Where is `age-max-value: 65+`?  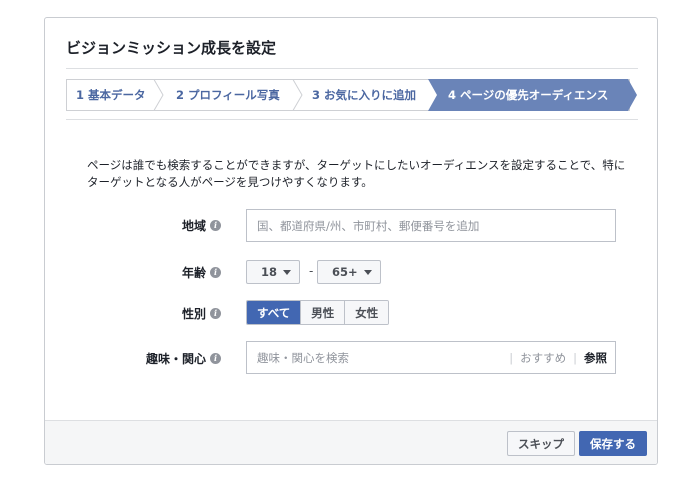 age-max-value: 65+ is located at coordinates (345, 272).